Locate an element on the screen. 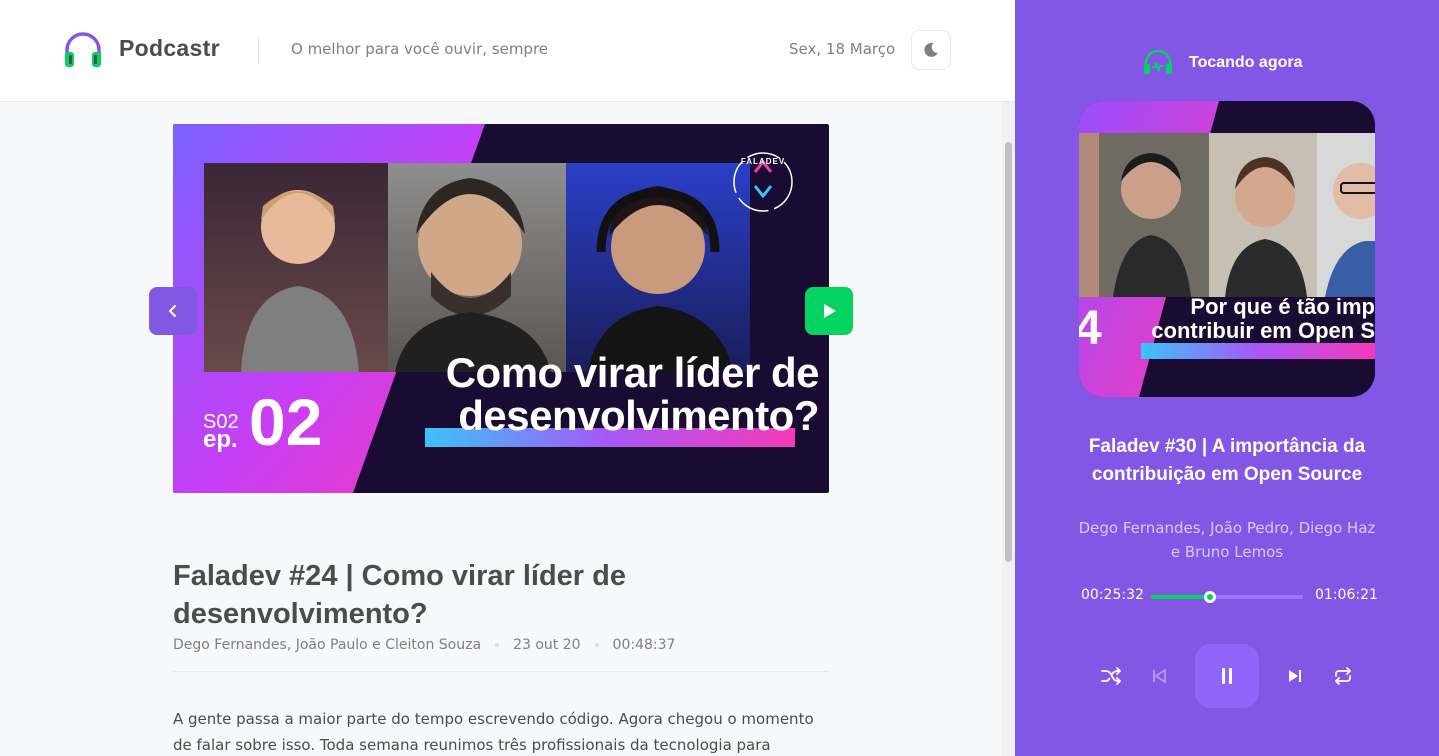 This screenshot has width=1439, height=756. next-button is located at coordinates (1295, 676).